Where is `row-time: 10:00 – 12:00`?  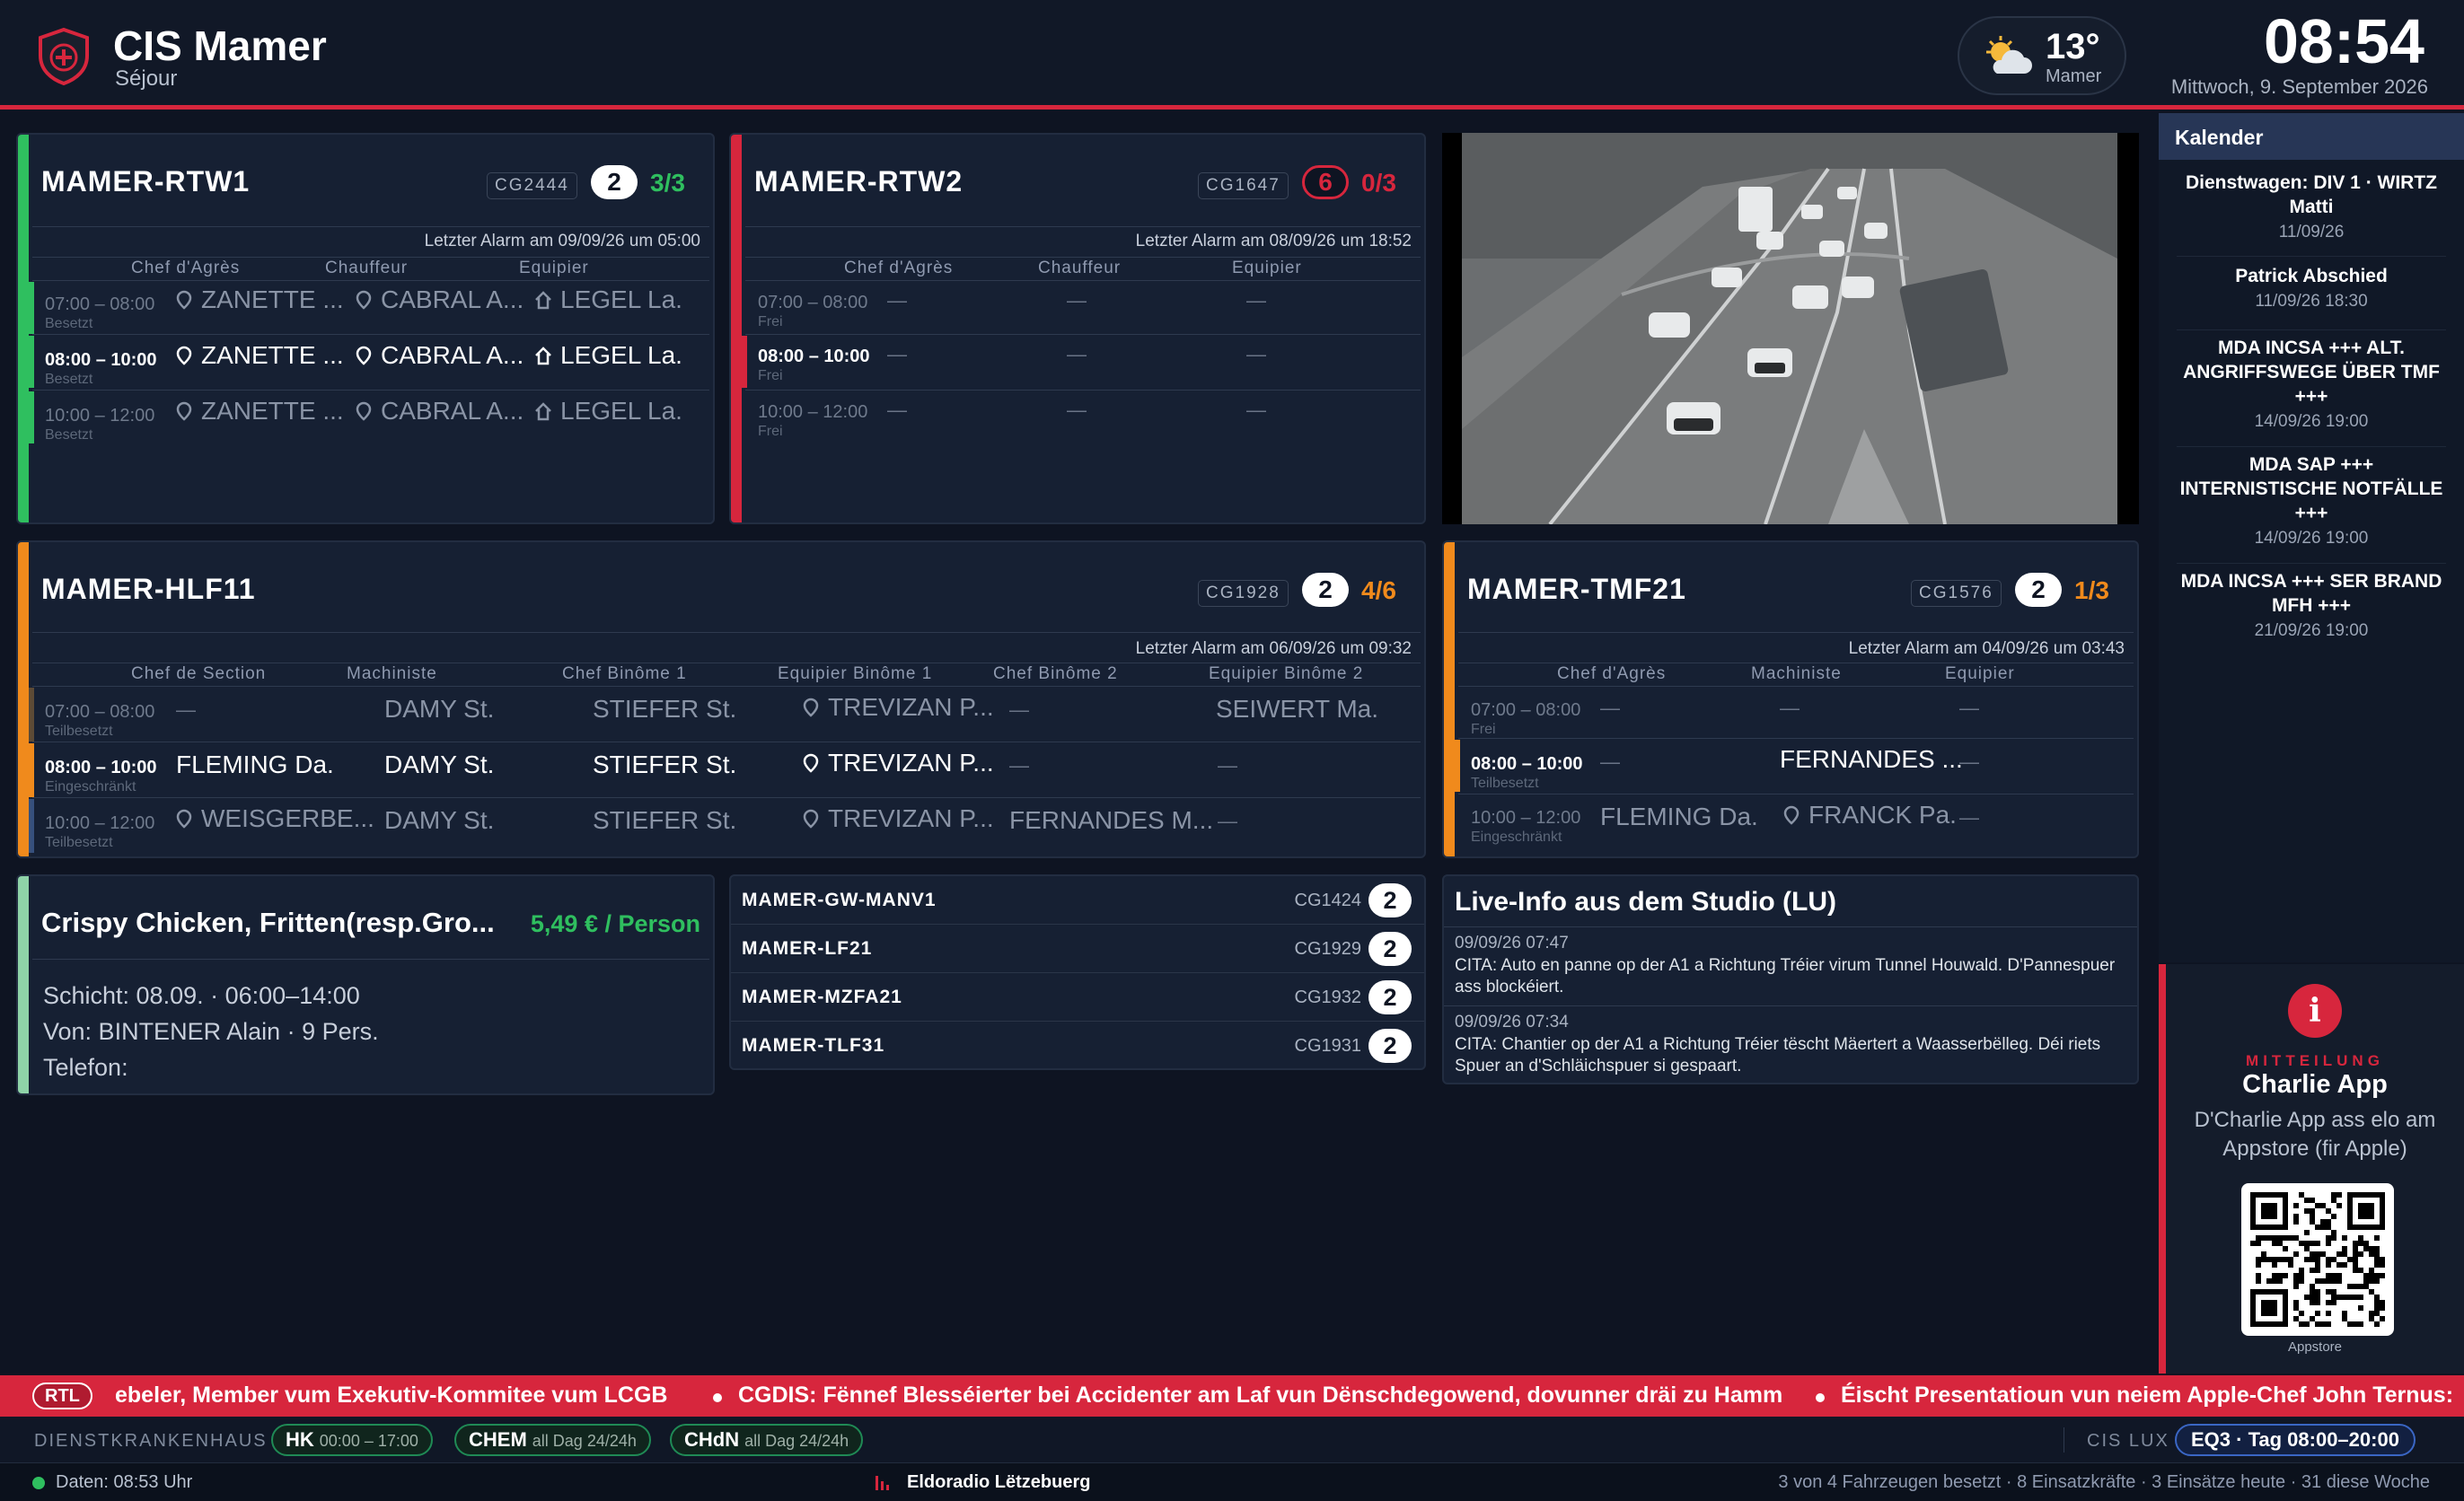 row-time: 10:00 – 12:00 is located at coordinates (100, 416).